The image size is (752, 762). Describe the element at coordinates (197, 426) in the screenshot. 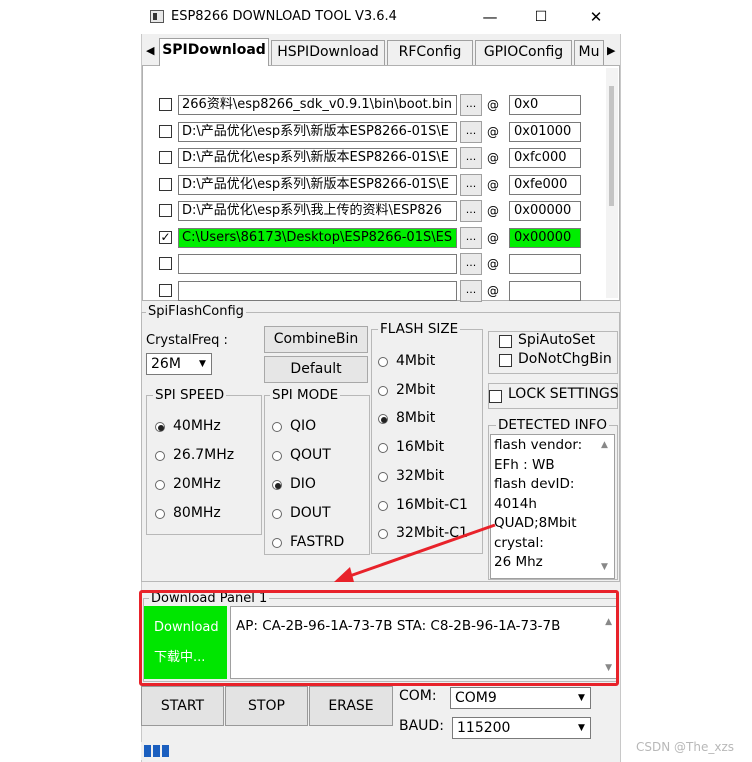

I see `spi-speed-option-label: 40MHz` at that location.